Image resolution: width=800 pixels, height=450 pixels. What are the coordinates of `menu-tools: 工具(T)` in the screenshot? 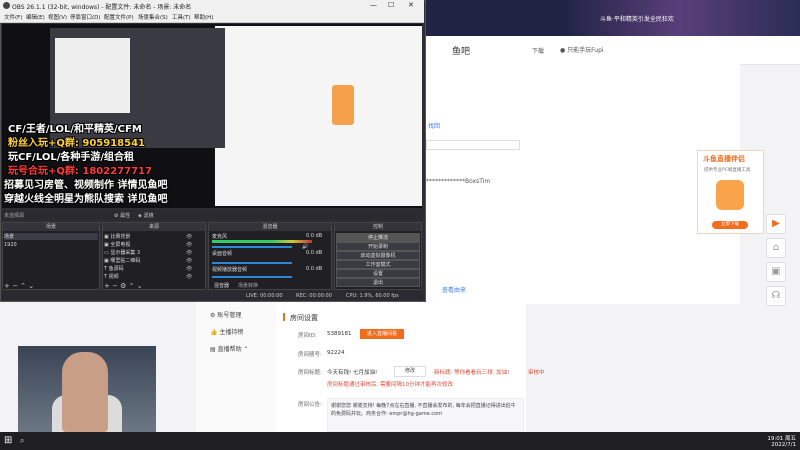 It's located at (181, 17).